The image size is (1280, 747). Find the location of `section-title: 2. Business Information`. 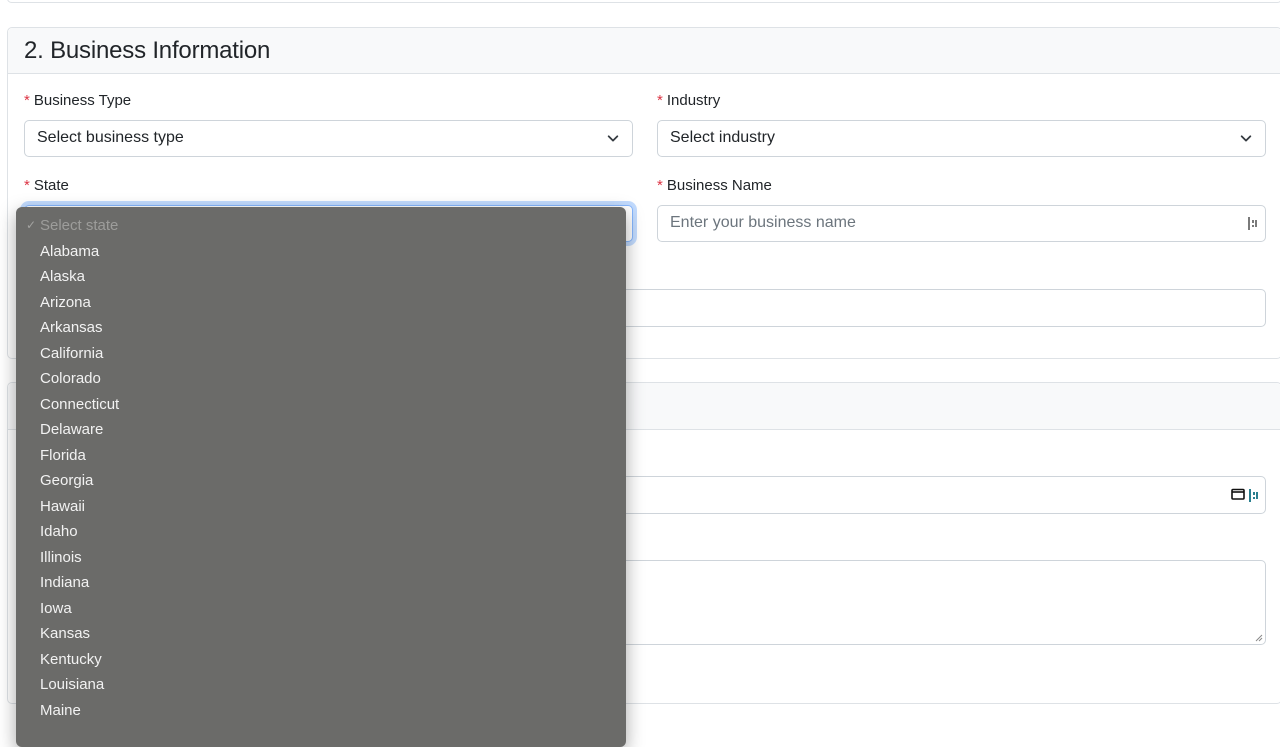

section-title: 2. Business Information is located at coordinates (147, 50).